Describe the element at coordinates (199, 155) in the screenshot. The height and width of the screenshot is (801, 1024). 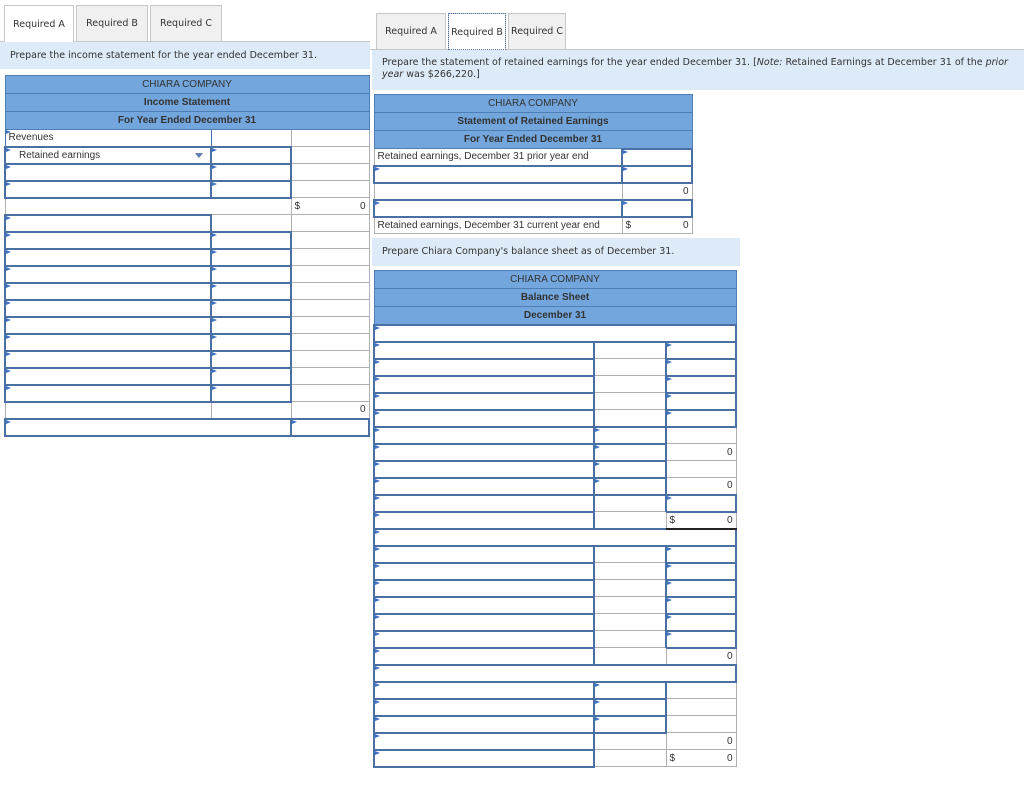
I see `chevron-down-icon` at that location.